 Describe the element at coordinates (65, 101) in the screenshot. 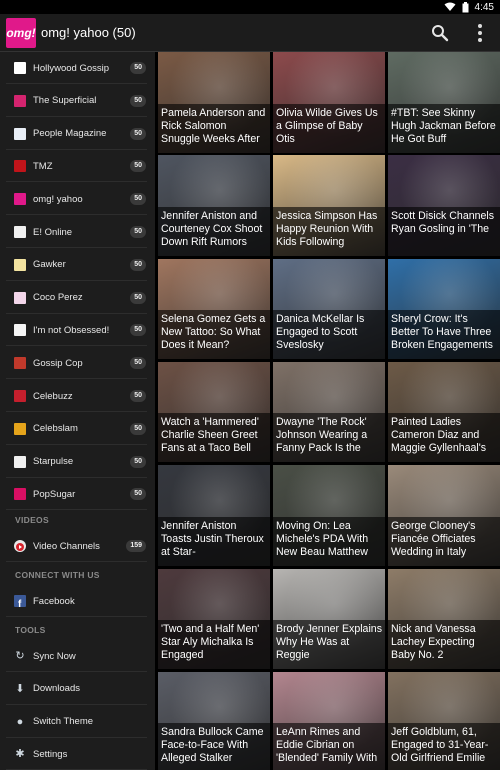

I see `sidebar-item-label: The Superficial` at that location.